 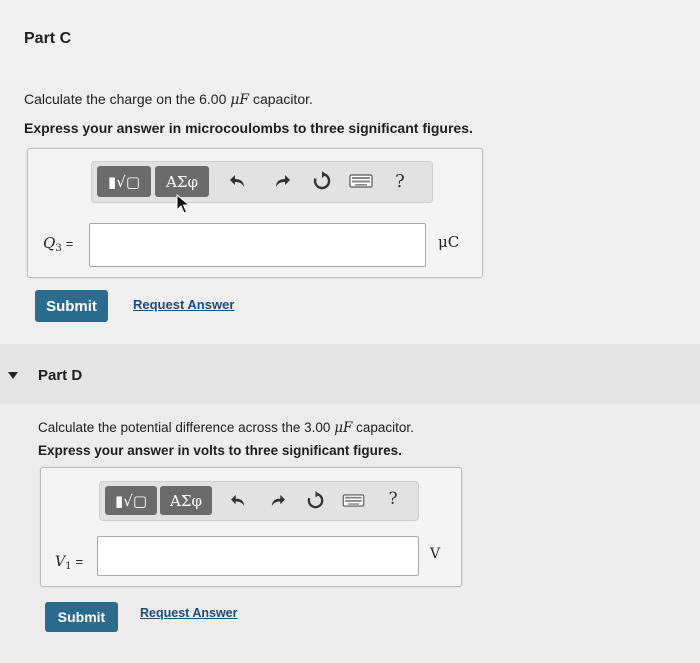 What do you see at coordinates (183, 206) in the screenshot?
I see `mouse-pointer-icon` at bounding box center [183, 206].